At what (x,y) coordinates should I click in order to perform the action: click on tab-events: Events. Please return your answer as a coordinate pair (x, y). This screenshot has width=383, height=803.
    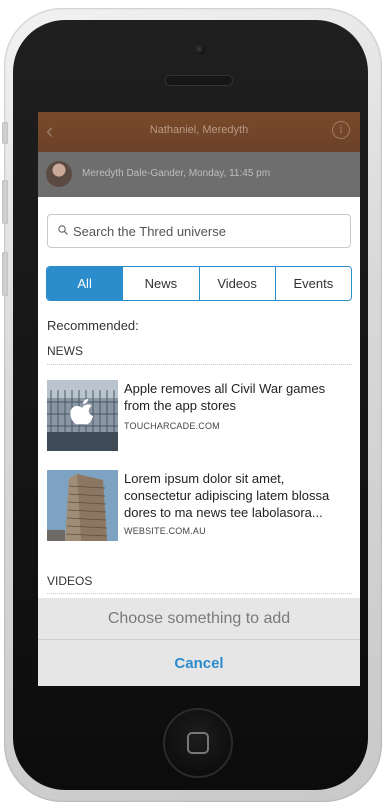
    Looking at the image, I should click on (312, 283).